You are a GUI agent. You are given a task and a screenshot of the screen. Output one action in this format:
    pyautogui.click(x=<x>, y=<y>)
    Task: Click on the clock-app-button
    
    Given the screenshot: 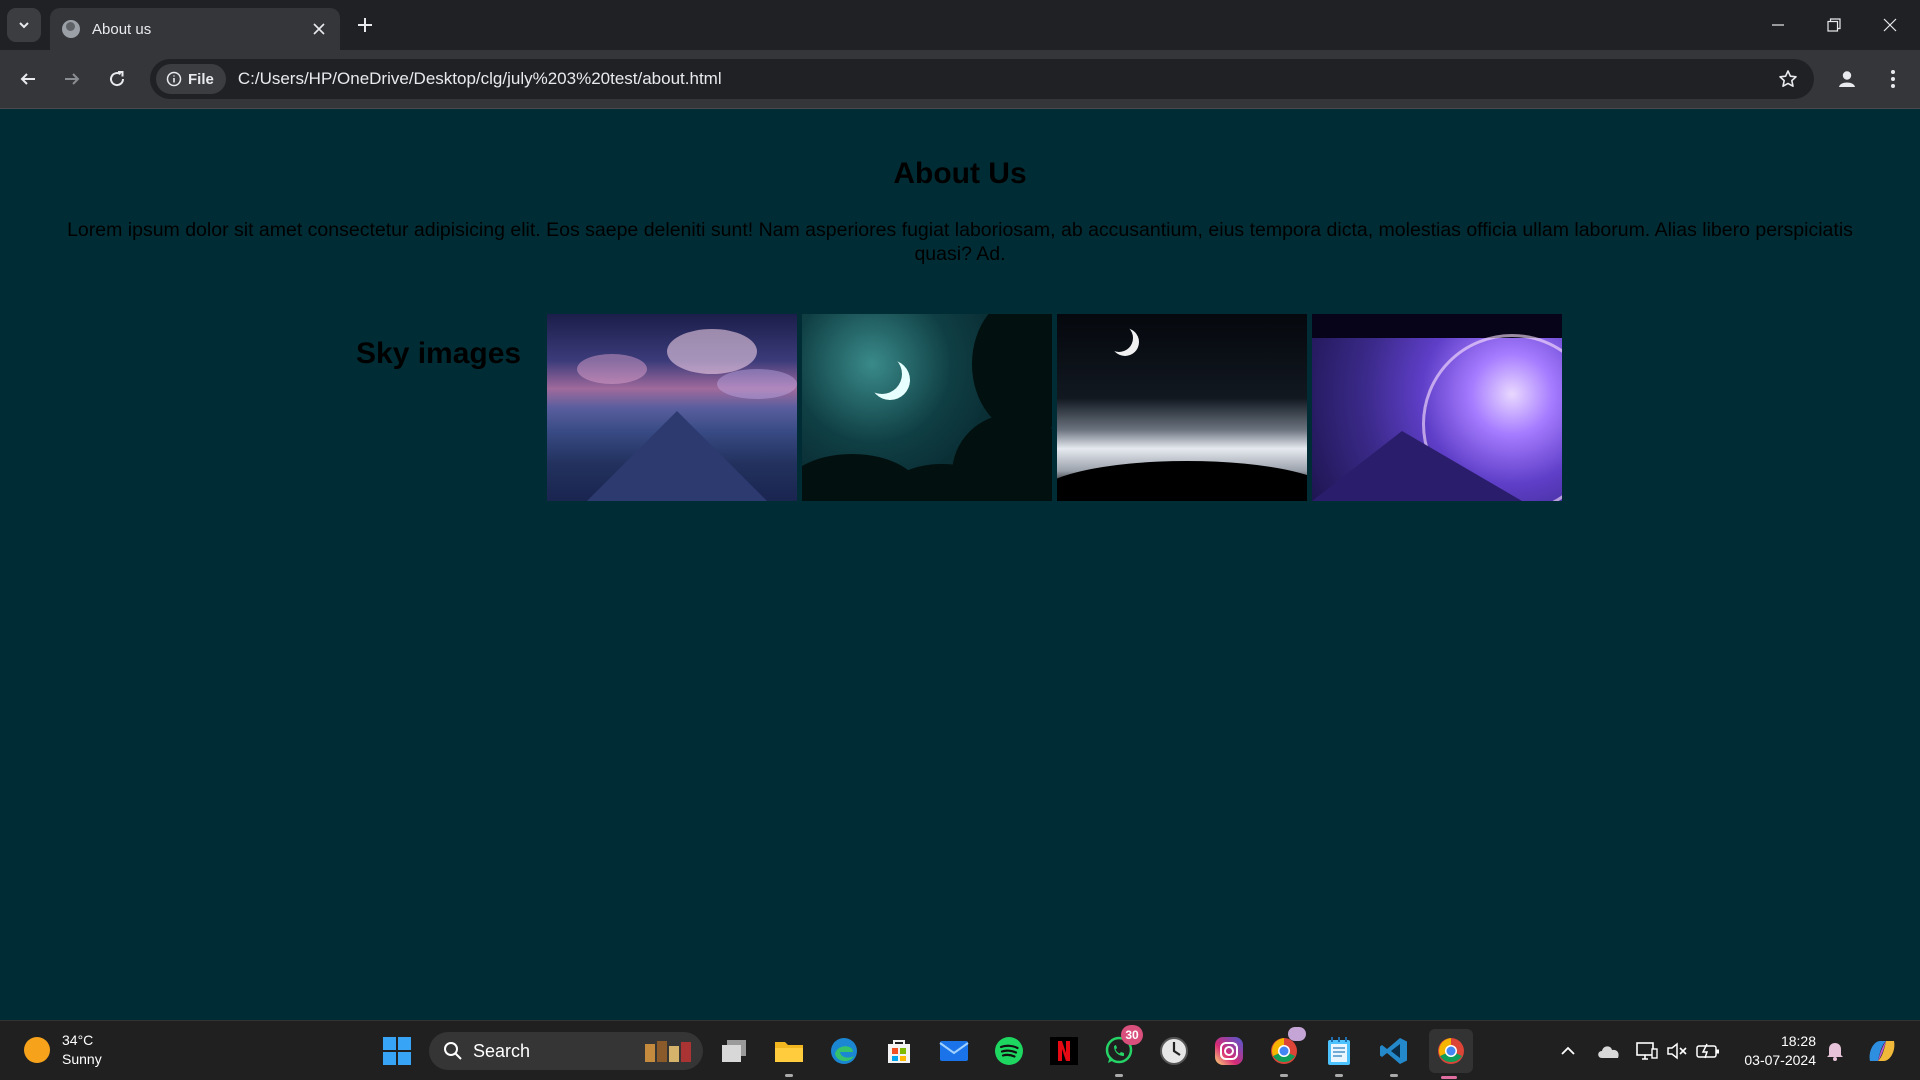 What is the action you would take?
    pyautogui.click(x=1174, y=1051)
    